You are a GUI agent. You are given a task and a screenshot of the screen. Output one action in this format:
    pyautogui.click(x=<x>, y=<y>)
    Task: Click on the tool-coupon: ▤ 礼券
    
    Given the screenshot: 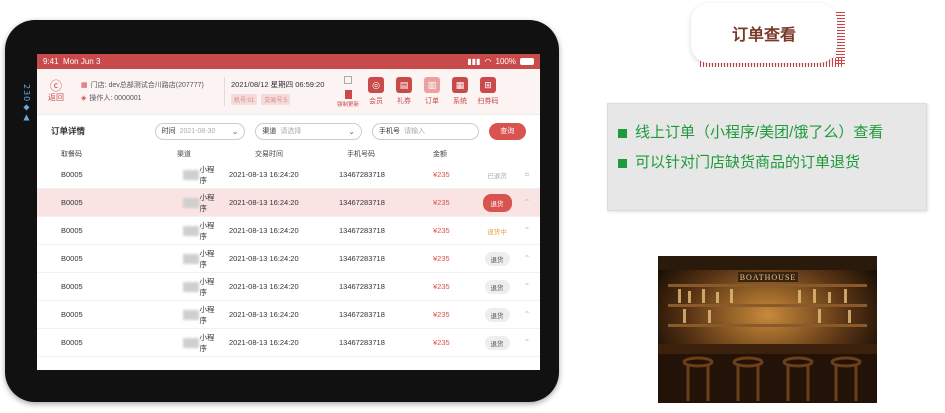 What is the action you would take?
    pyautogui.click(x=404, y=91)
    